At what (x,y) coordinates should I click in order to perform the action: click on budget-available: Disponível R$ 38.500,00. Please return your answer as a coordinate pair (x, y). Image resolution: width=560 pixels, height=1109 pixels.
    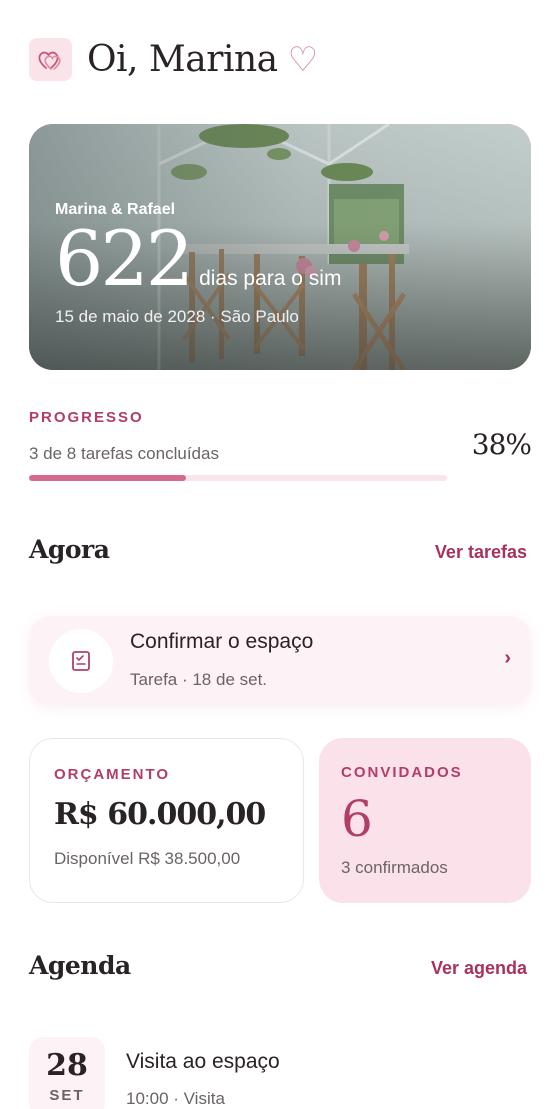
    Looking at the image, I should click on (147, 858).